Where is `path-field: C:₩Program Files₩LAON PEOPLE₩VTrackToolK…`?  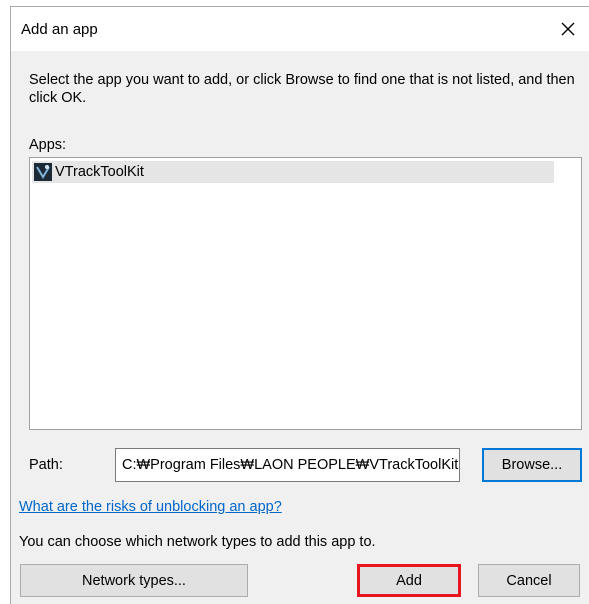 path-field: C:₩Program Files₩LAON PEOPLE₩VTrackToolK… is located at coordinates (287, 465).